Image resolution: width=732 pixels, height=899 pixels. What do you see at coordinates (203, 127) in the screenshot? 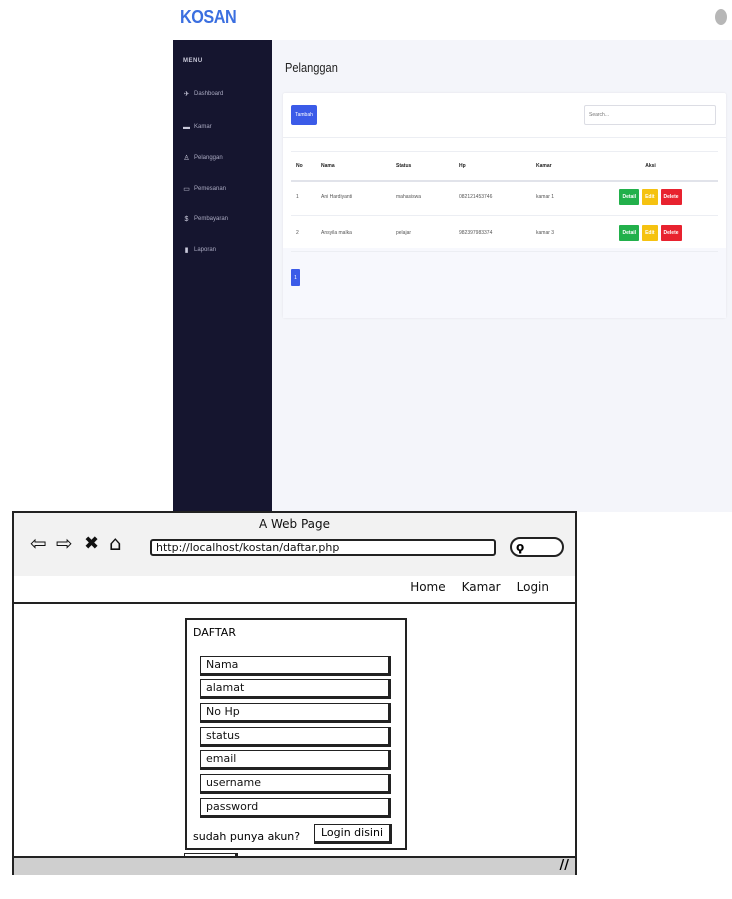
I see `sidebar-item-label: Kamar` at bounding box center [203, 127].